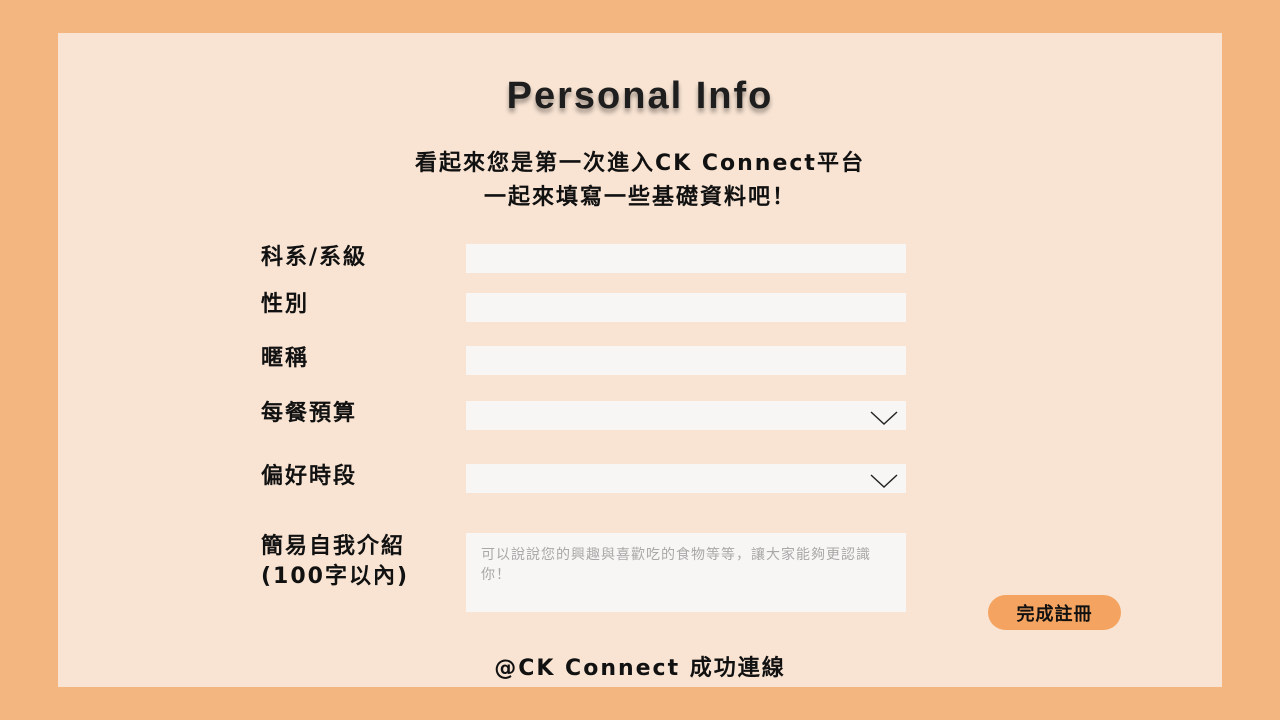 The width and height of the screenshot is (1280, 720). Describe the element at coordinates (639, 197) in the screenshot. I see `subtitle-line-2: 一起來填寫一些基礎資料吧！` at that location.